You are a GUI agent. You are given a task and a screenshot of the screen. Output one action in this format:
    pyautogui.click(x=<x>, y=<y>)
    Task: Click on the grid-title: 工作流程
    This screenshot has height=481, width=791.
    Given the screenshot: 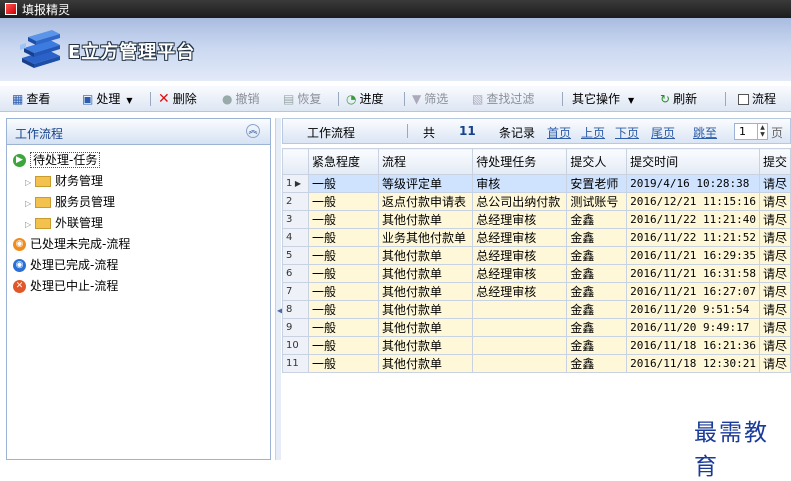 What is the action you would take?
    pyautogui.click(x=331, y=133)
    